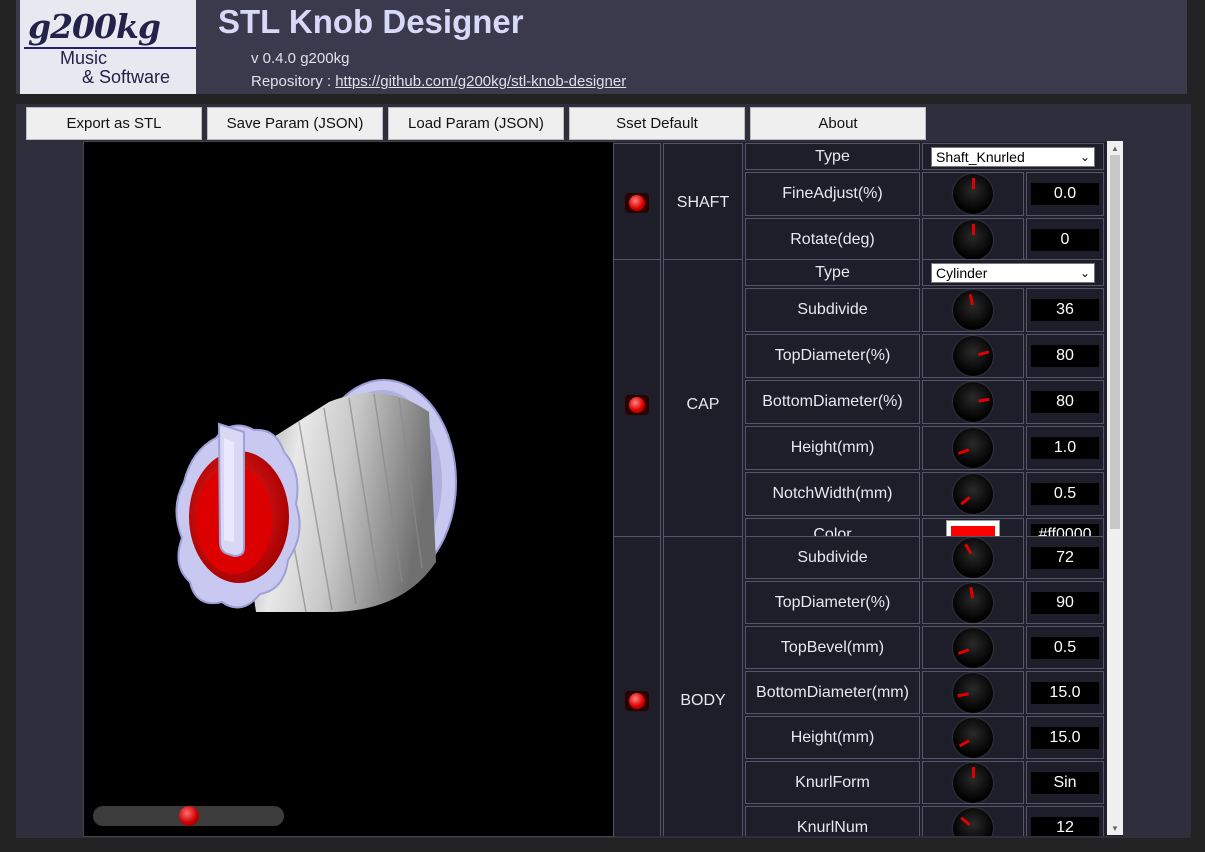 This screenshot has height=852, width=1205. What do you see at coordinates (832, 239) in the screenshot?
I see `param-label: Rotate(deg)` at bounding box center [832, 239].